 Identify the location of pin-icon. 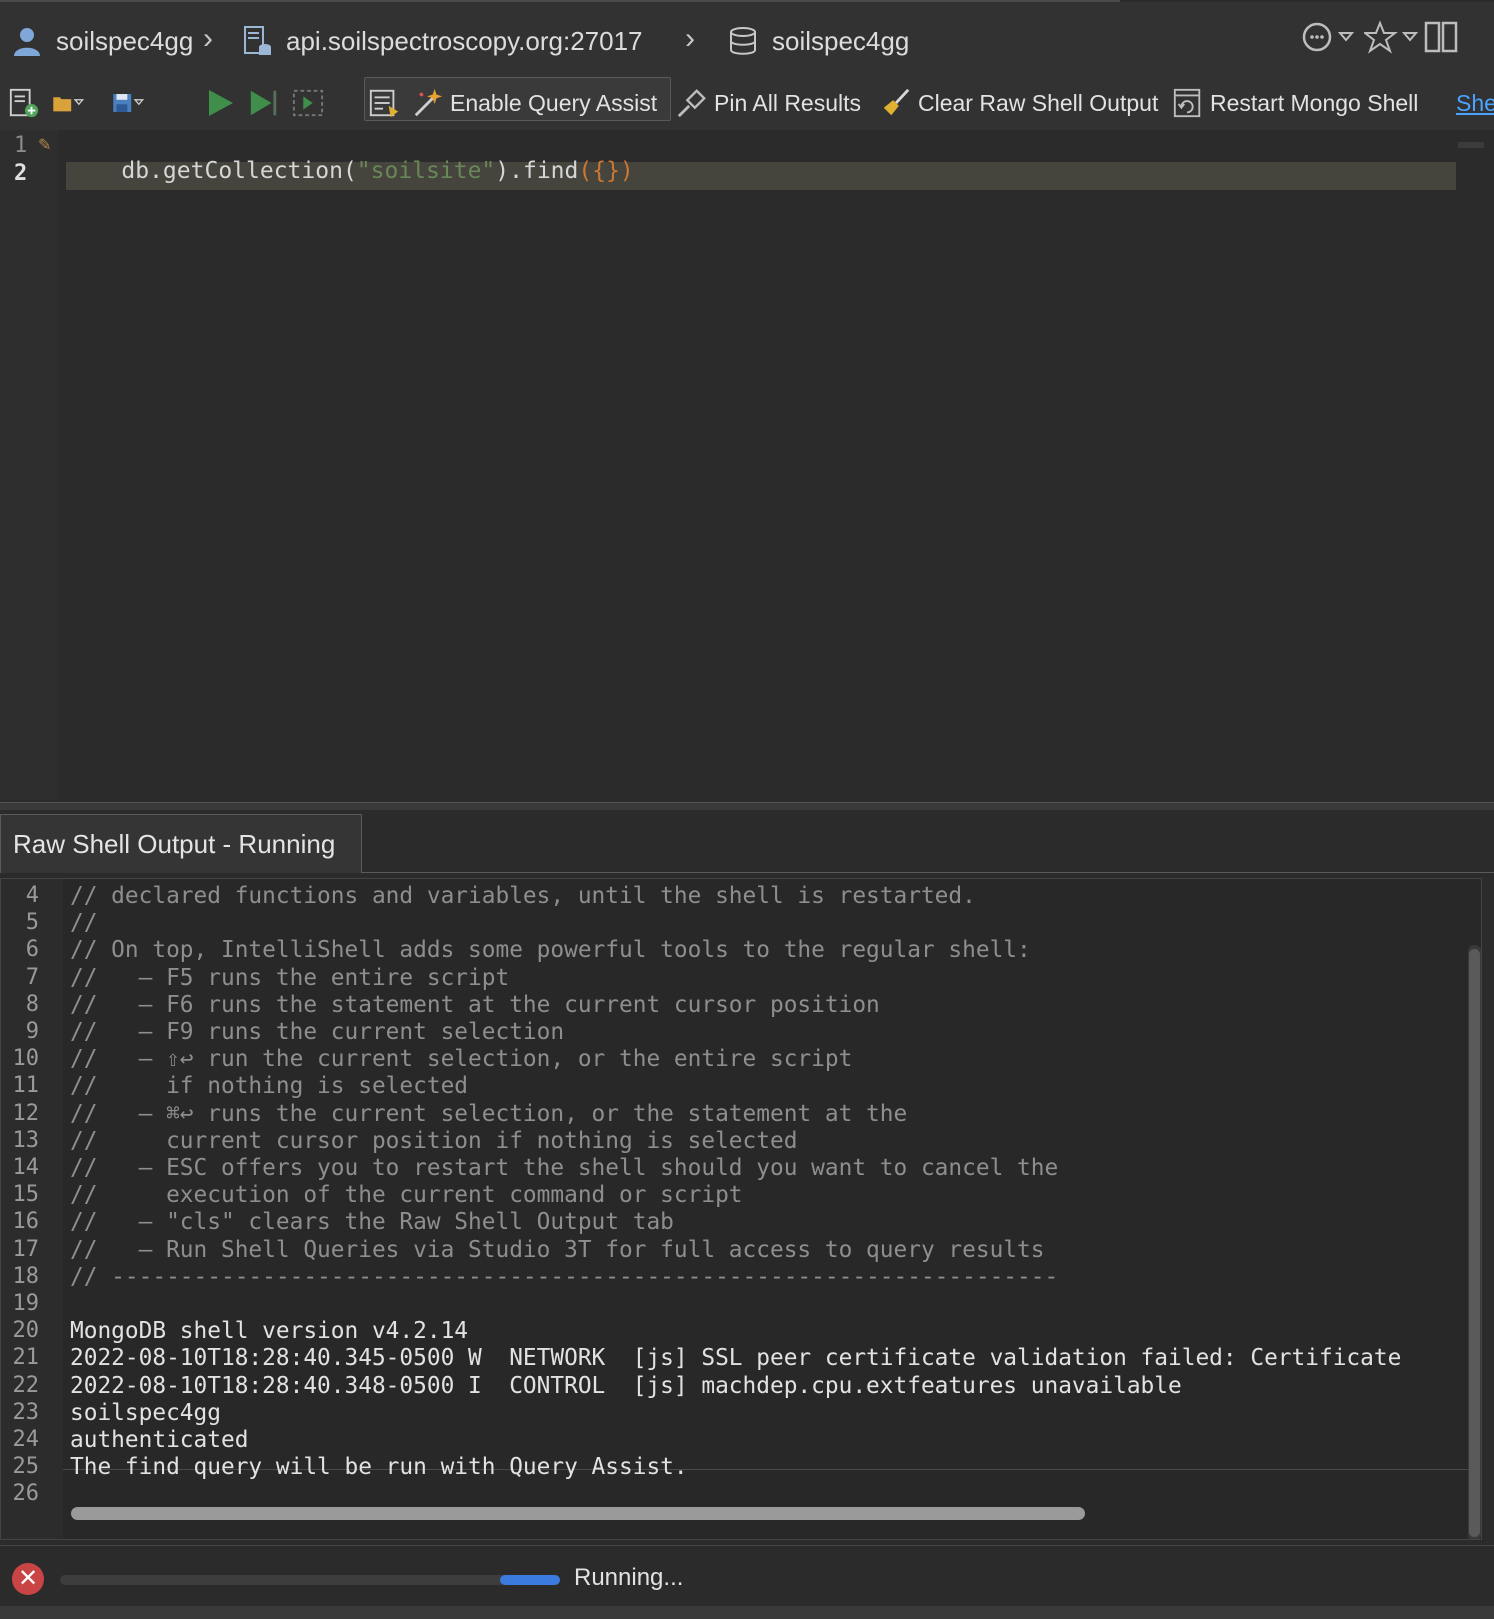
(692, 103).